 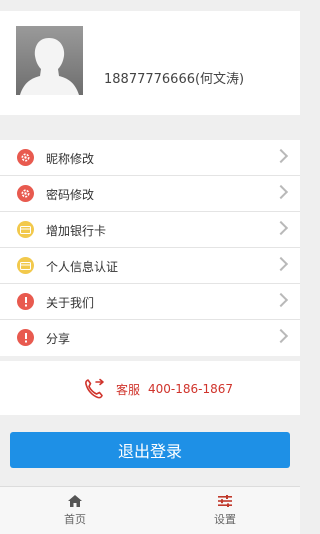 What do you see at coordinates (150, 194) in the screenshot?
I see `menu-item-password: 密码修改` at bounding box center [150, 194].